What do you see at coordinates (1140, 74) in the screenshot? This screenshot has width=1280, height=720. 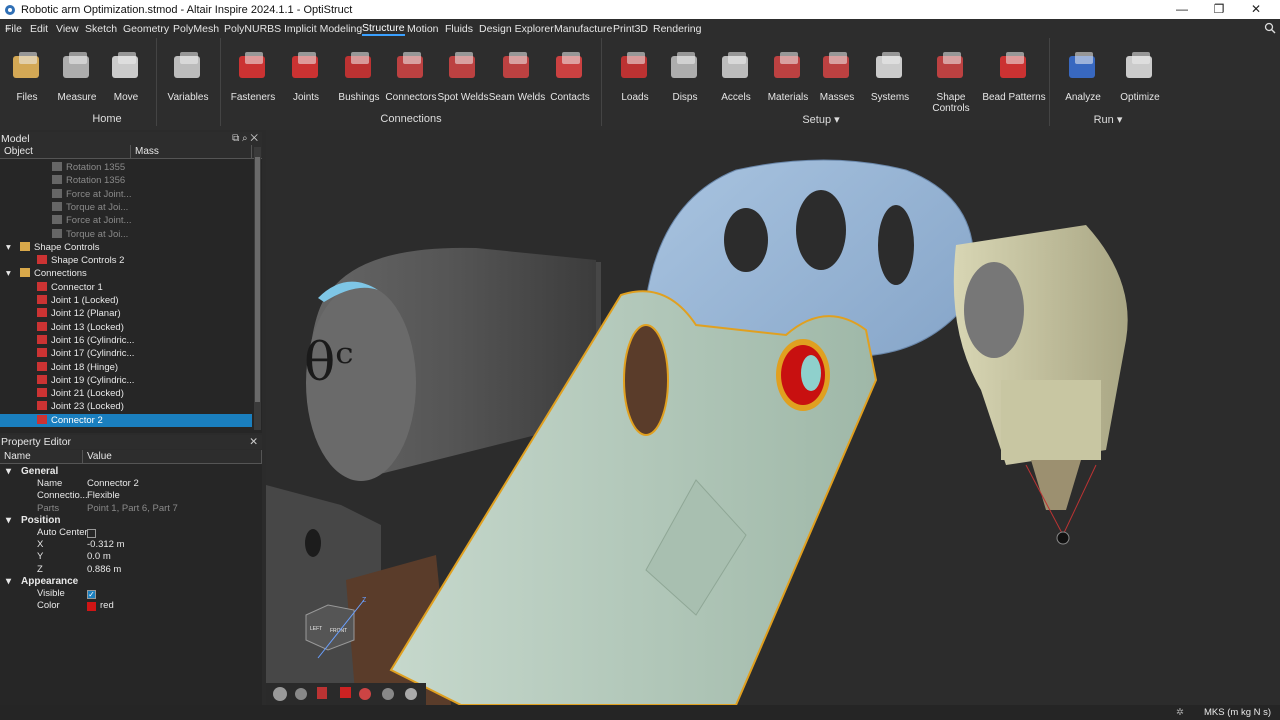 I see `tool-optimize: Optimize` at bounding box center [1140, 74].